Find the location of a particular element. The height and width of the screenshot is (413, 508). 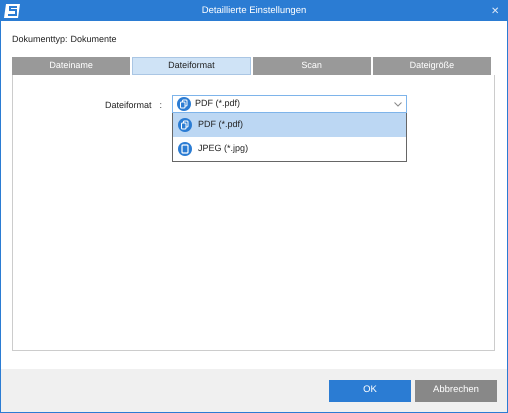

tab: Dateiformat is located at coordinates (191, 66).